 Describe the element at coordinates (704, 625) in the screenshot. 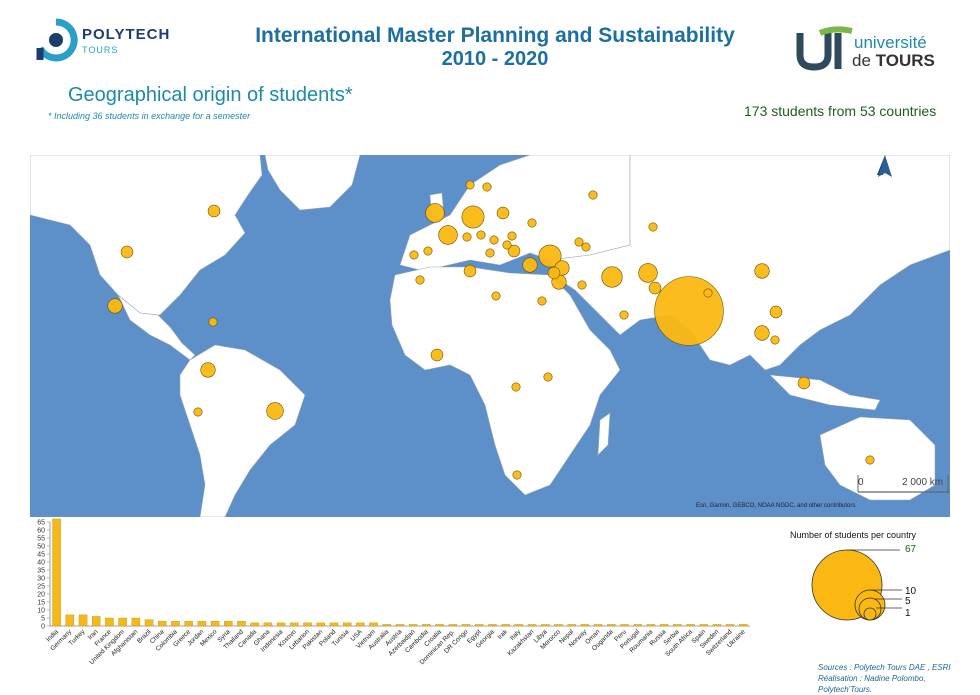

I see `bar-spain` at that location.